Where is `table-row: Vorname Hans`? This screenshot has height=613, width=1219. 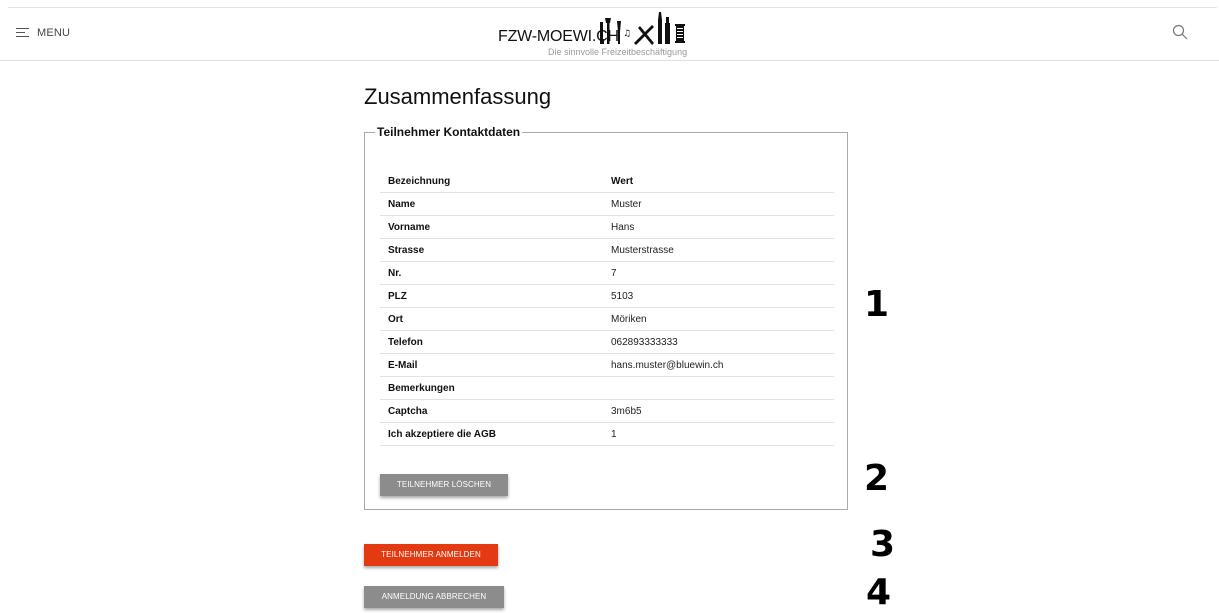 table-row: Vorname Hans is located at coordinates (607, 227).